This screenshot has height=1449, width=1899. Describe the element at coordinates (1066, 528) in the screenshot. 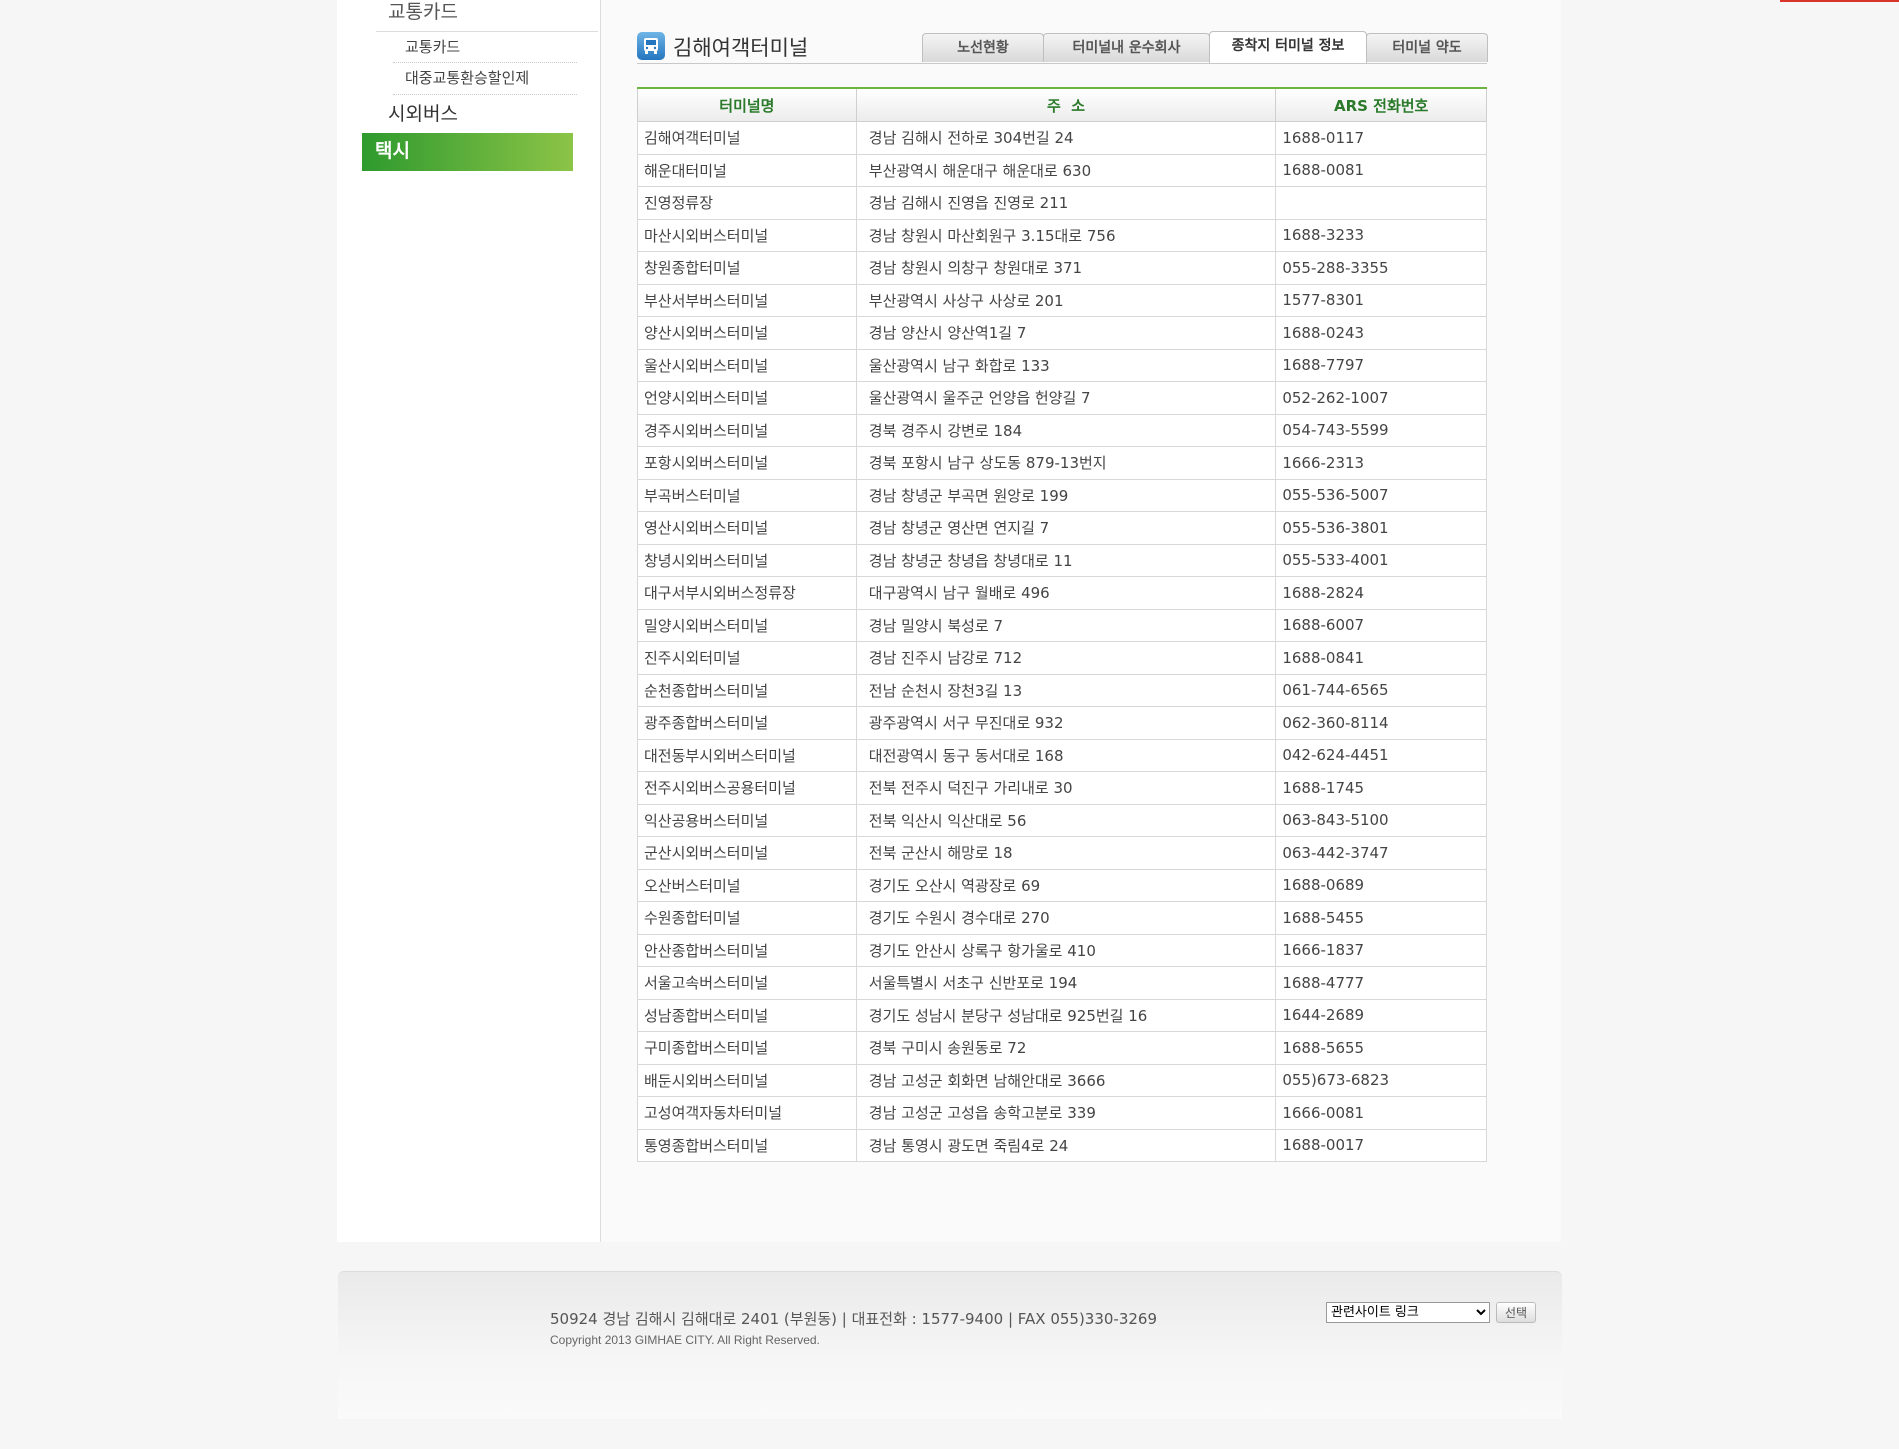

I see `cell-address: 경남 창녕군 영산면 연지길 7` at that location.